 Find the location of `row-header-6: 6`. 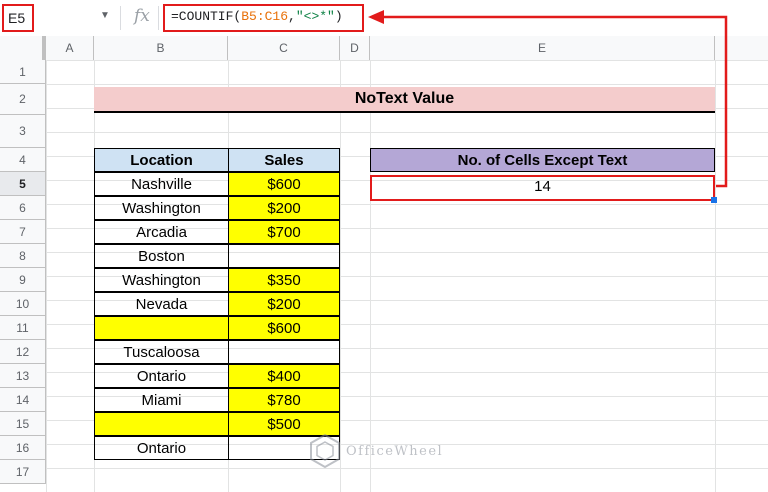

row-header-6: 6 is located at coordinates (23, 208).